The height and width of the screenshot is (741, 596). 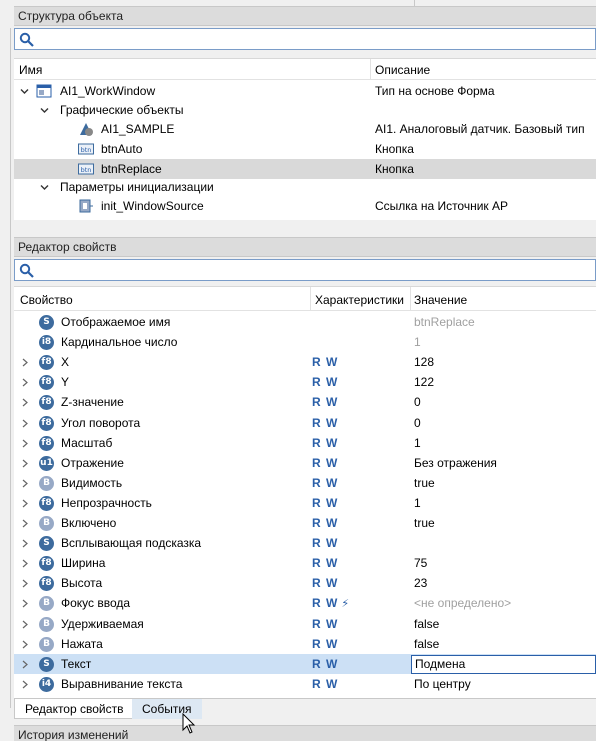 I want to click on property-name: Включено, so click(x=89, y=523).